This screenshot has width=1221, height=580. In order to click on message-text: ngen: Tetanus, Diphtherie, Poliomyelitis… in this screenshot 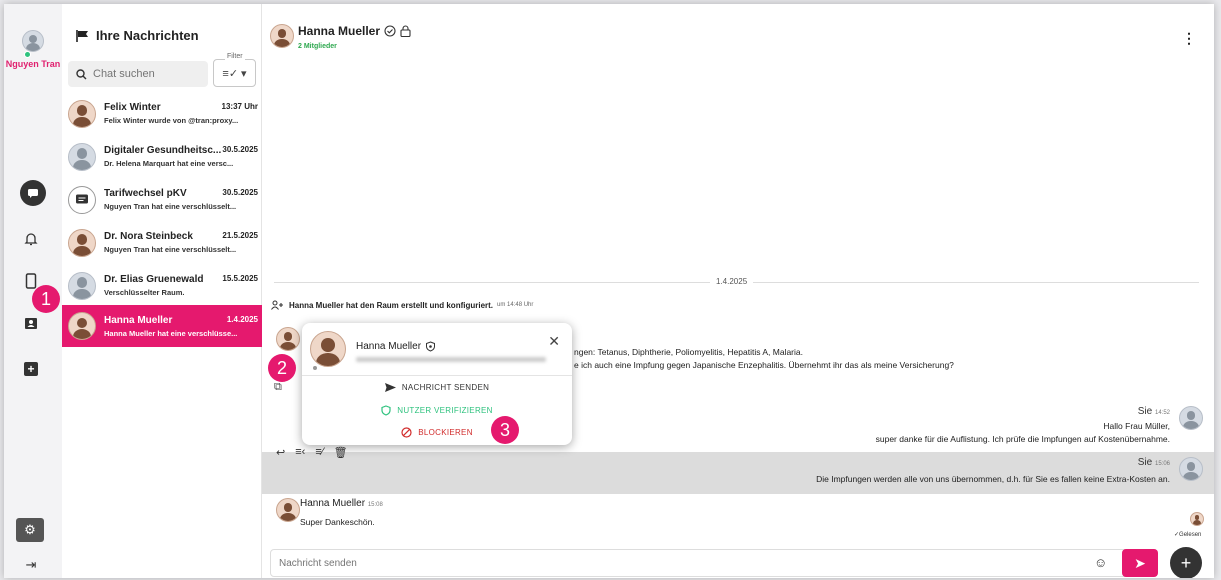, I will do `click(688, 352)`.